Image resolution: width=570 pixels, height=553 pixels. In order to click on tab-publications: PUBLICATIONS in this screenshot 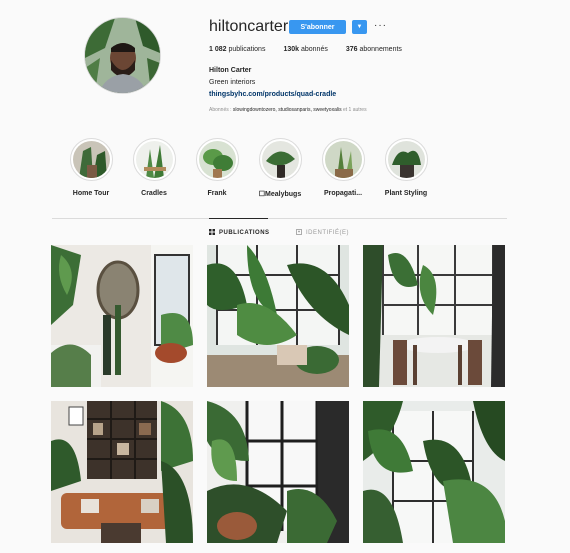, I will do `click(239, 233)`.